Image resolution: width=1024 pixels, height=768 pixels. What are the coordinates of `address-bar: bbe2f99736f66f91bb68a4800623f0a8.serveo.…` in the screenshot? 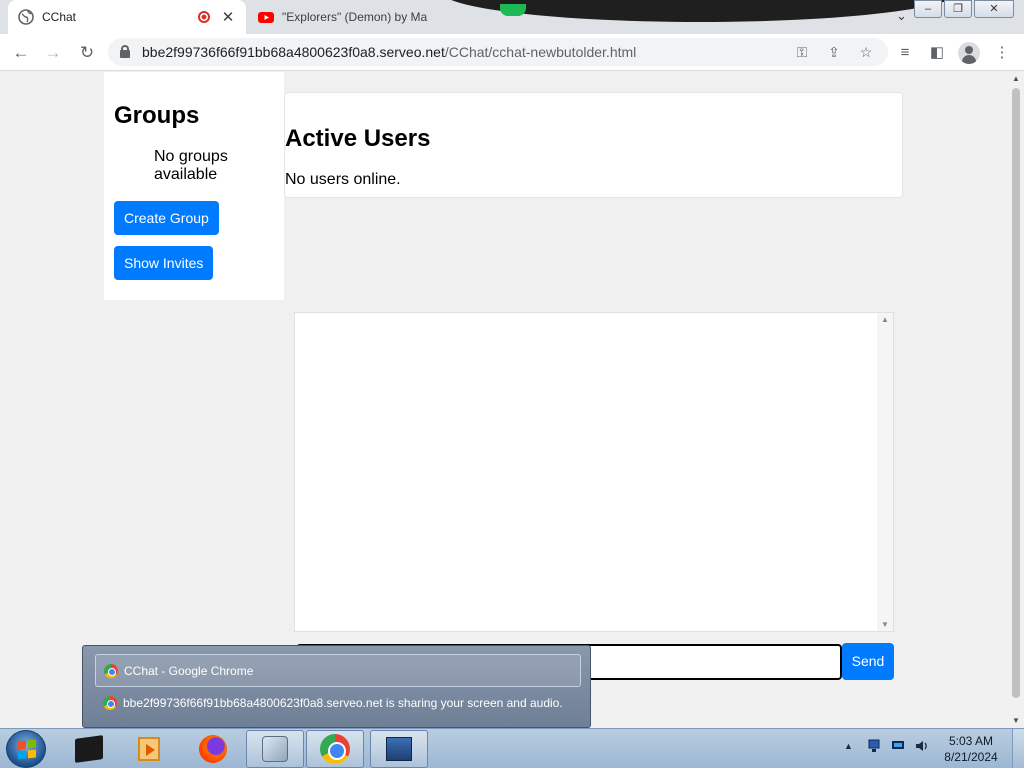 It's located at (498, 52).